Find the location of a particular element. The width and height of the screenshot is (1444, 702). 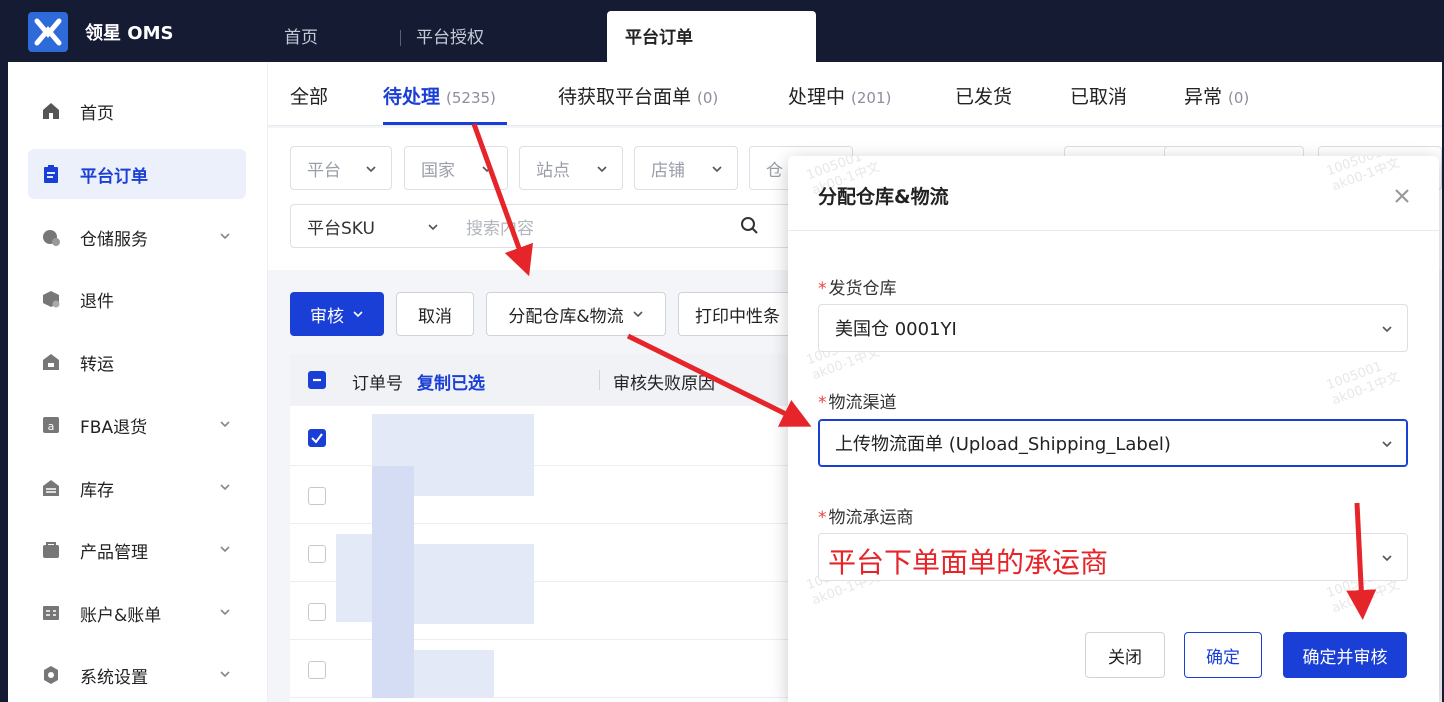

clipboard-icon is located at coordinates (51, 174).